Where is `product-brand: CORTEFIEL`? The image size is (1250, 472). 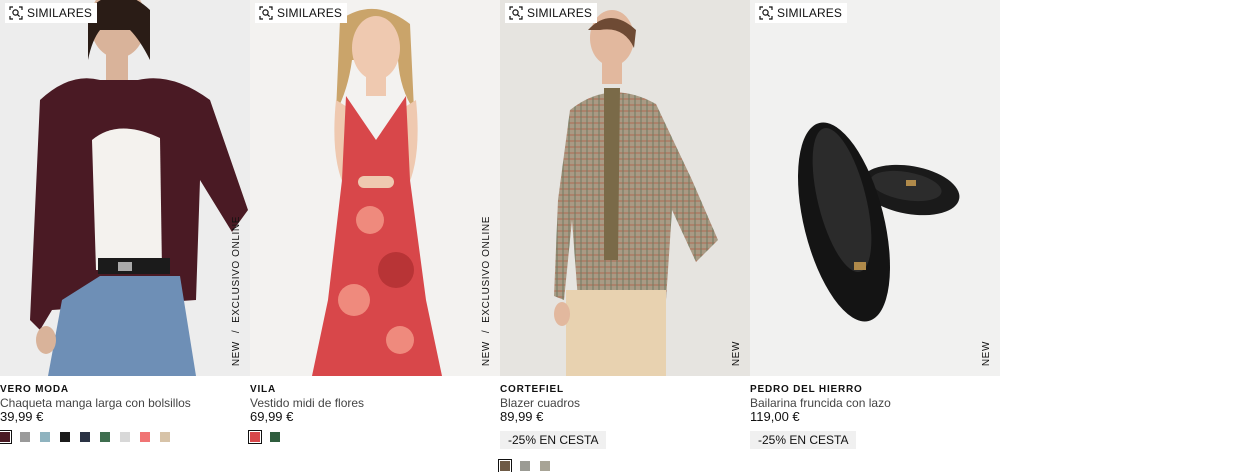
product-brand: CORTEFIEL is located at coordinates (532, 389).